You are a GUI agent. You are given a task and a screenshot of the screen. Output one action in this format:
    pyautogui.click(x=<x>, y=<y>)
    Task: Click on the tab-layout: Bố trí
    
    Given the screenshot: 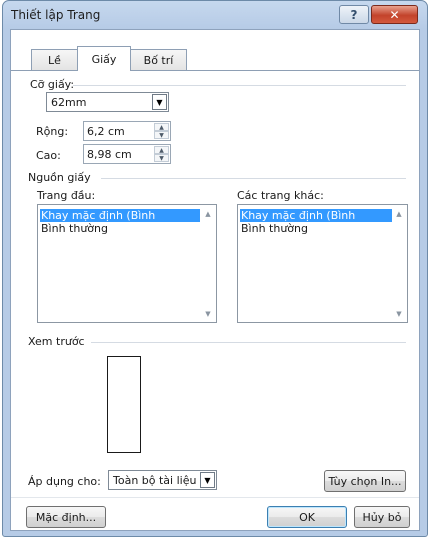 What is the action you would take?
    pyautogui.click(x=158, y=59)
    